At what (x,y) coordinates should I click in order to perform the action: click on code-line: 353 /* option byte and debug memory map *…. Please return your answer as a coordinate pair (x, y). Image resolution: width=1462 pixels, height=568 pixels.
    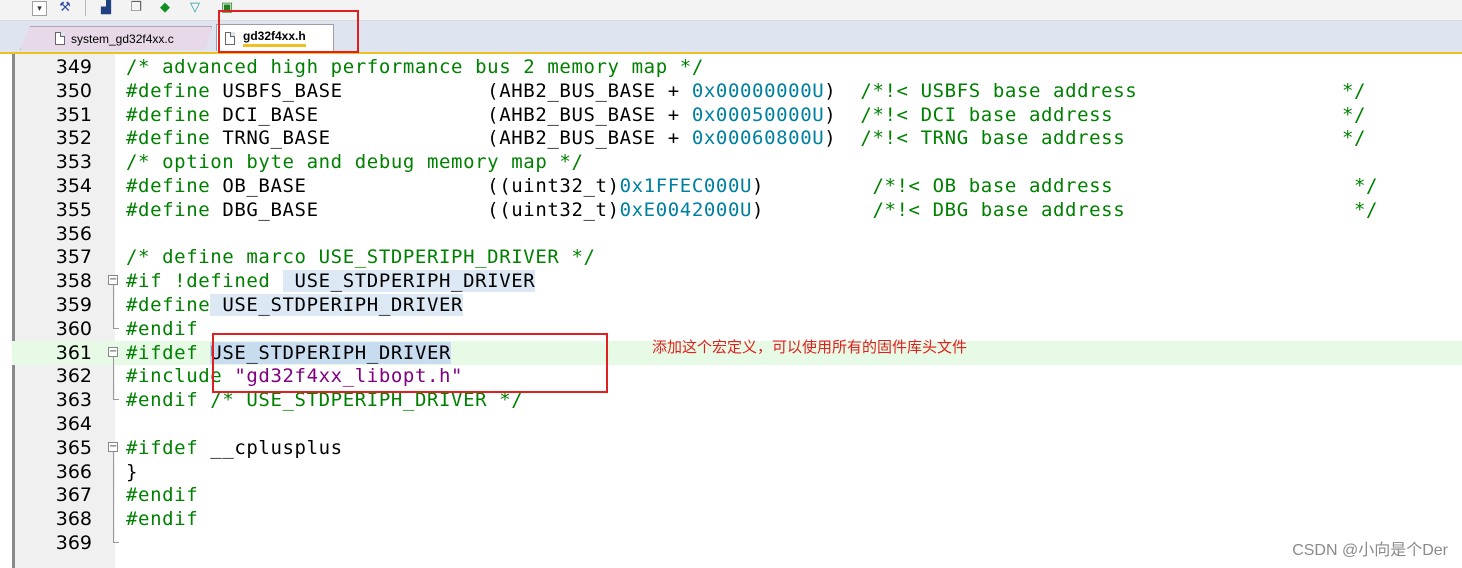
    Looking at the image, I should click on (737, 162).